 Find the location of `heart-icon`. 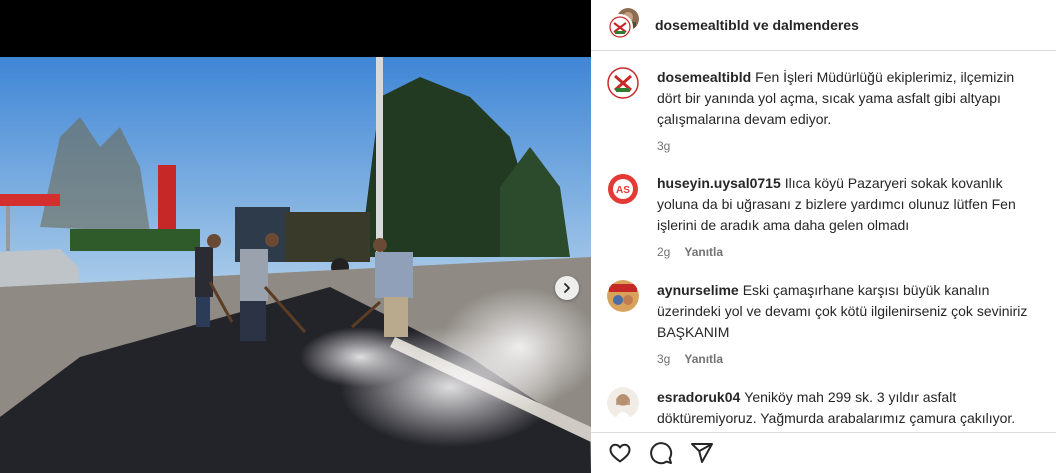

heart-icon is located at coordinates (620, 453).